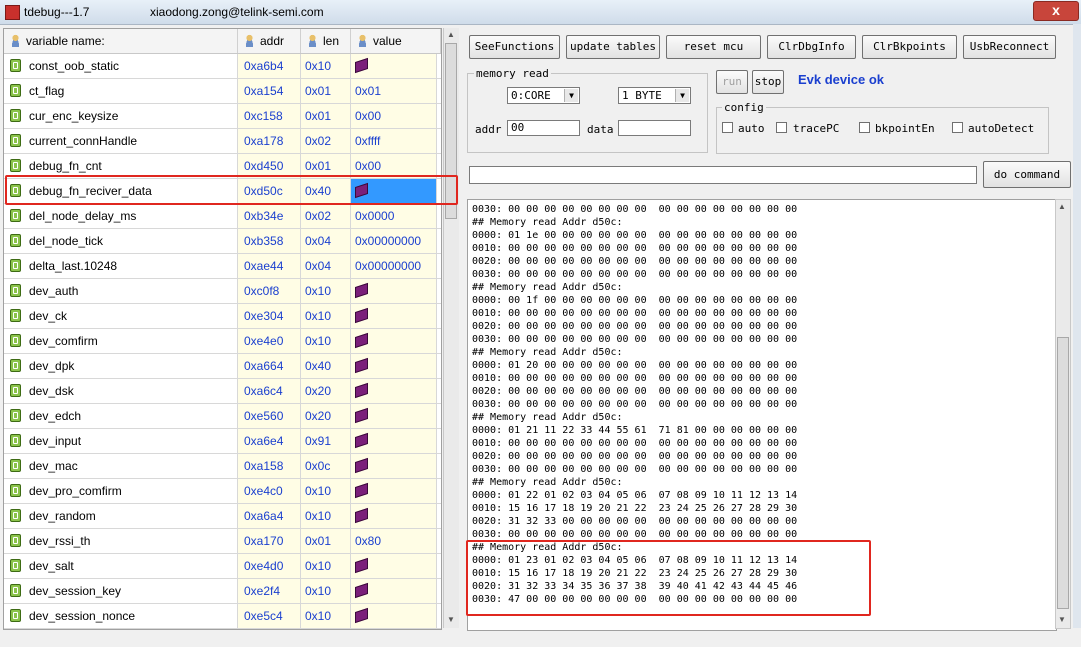 The image size is (1081, 647). I want to click on addr-cell: 0xc158, so click(269, 116).